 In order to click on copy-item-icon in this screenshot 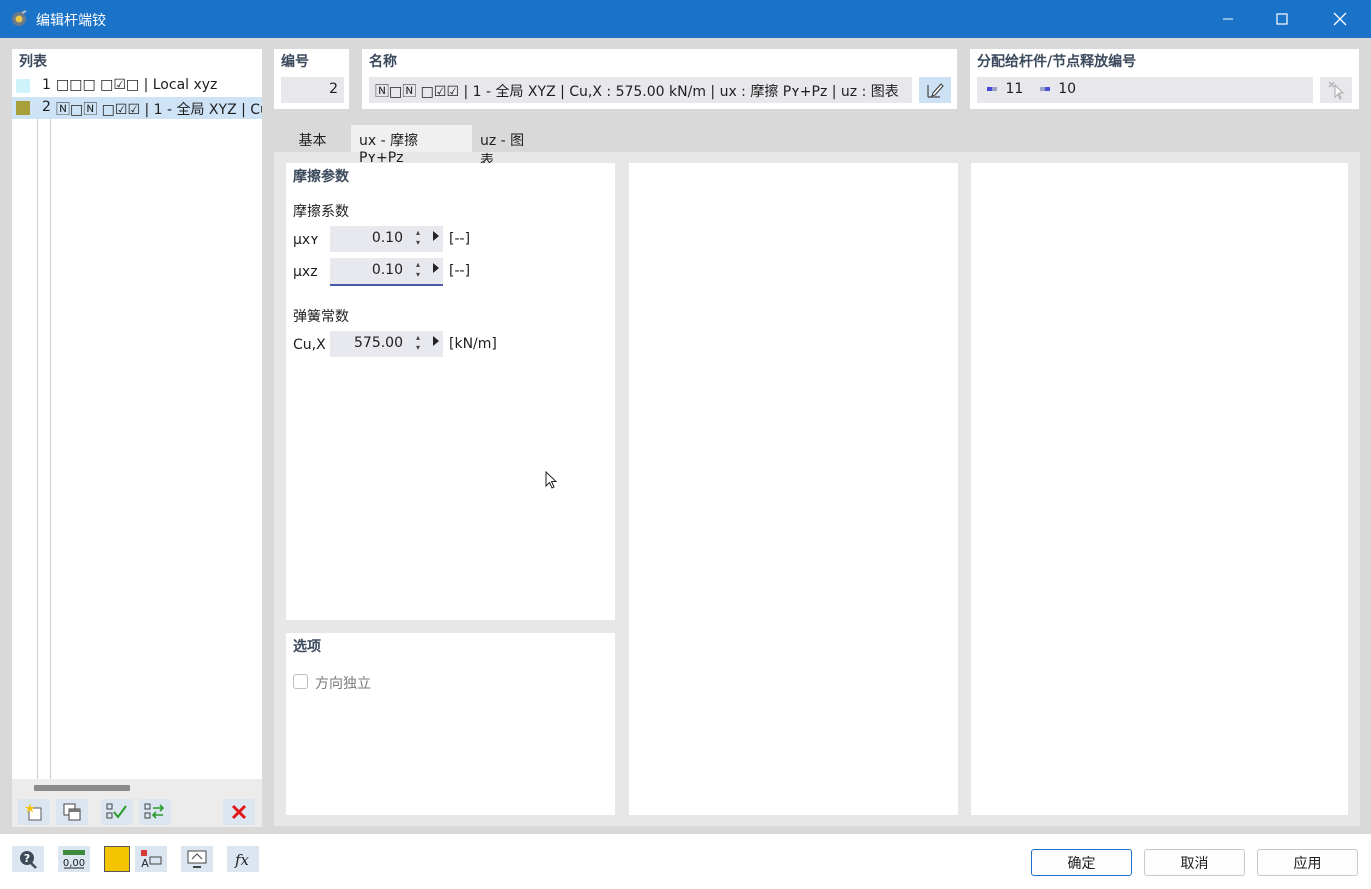, I will do `click(72, 812)`.